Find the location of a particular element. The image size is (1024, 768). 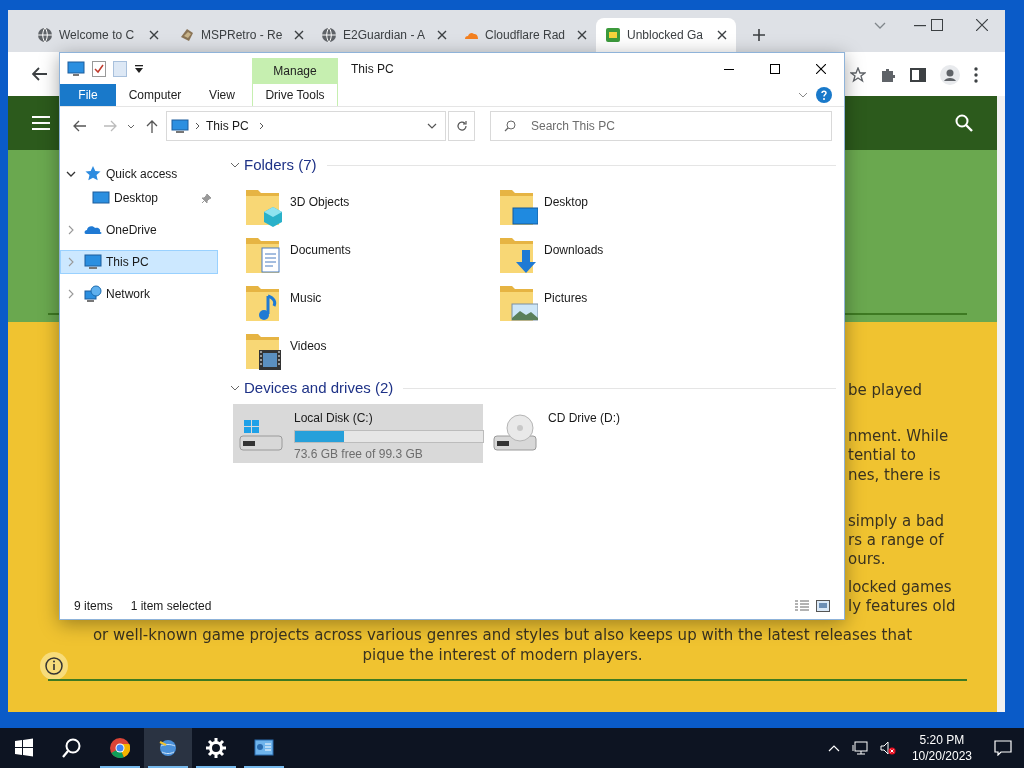

tab-title: Unblocked Ga is located at coordinates (665, 35).